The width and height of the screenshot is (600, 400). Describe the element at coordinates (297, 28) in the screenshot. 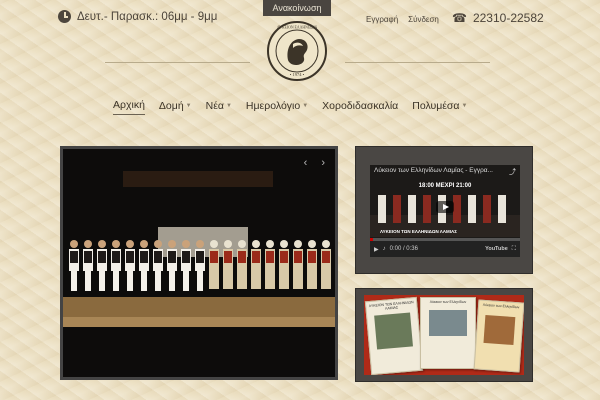

I see `svg-text: ΛΥΚΕΙΟΝ ΕΛΛΗΝΙΔΩΝ` at that location.